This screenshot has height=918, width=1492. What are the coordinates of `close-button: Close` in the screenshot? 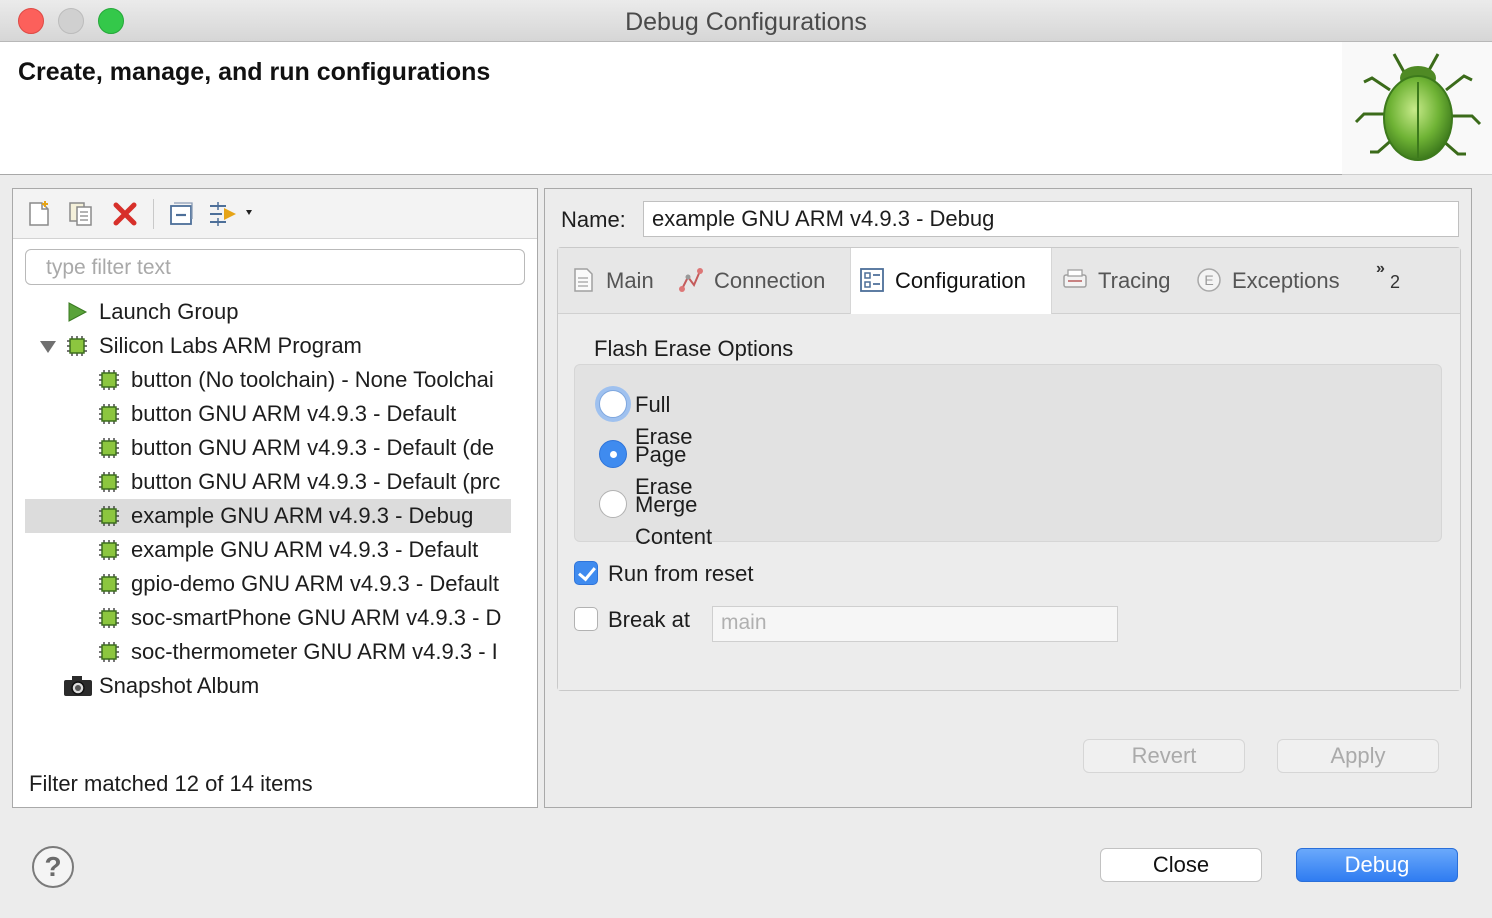 It's located at (1181, 865).